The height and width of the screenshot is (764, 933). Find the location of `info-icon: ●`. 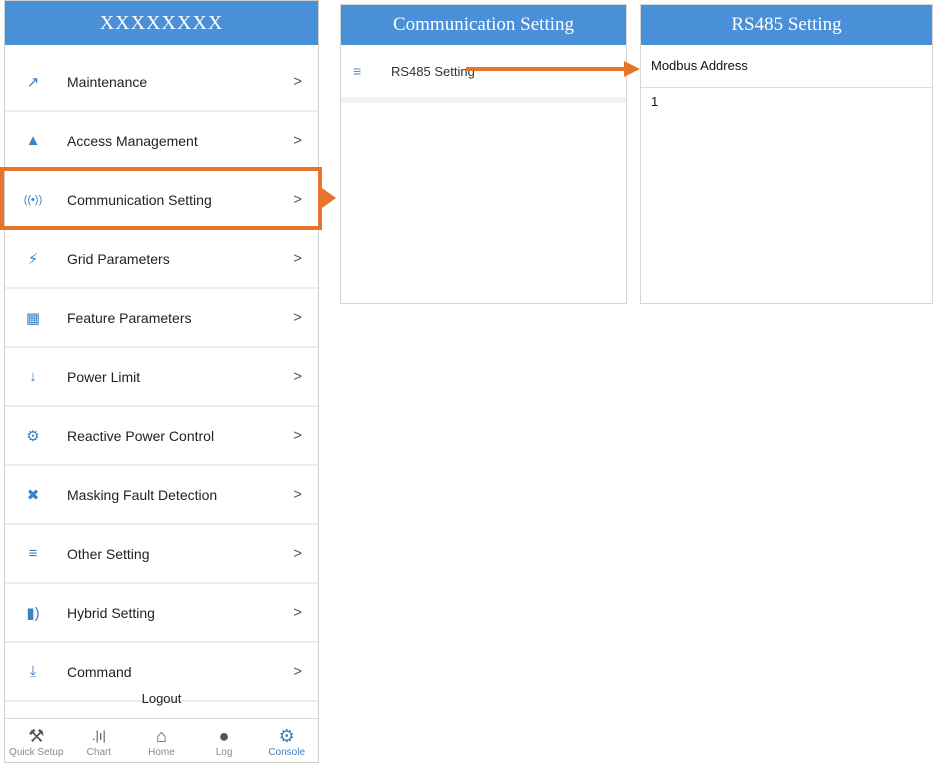

info-icon: ● is located at coordinates (224, 736).